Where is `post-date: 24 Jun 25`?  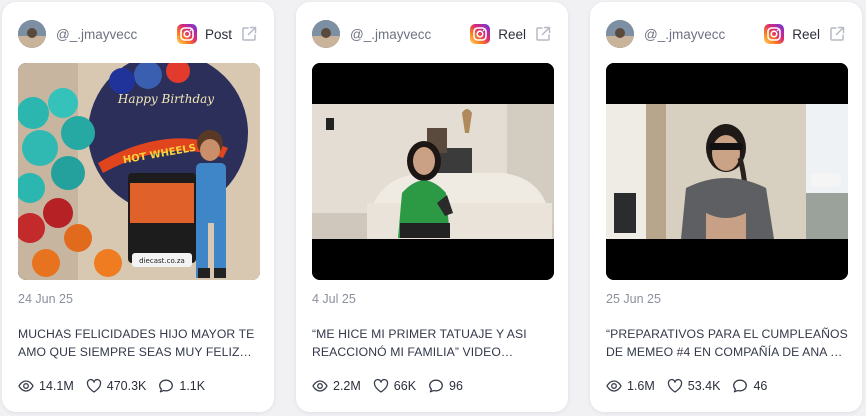 post-date: 24 Jun 25 is located at coordinates (45, 299).